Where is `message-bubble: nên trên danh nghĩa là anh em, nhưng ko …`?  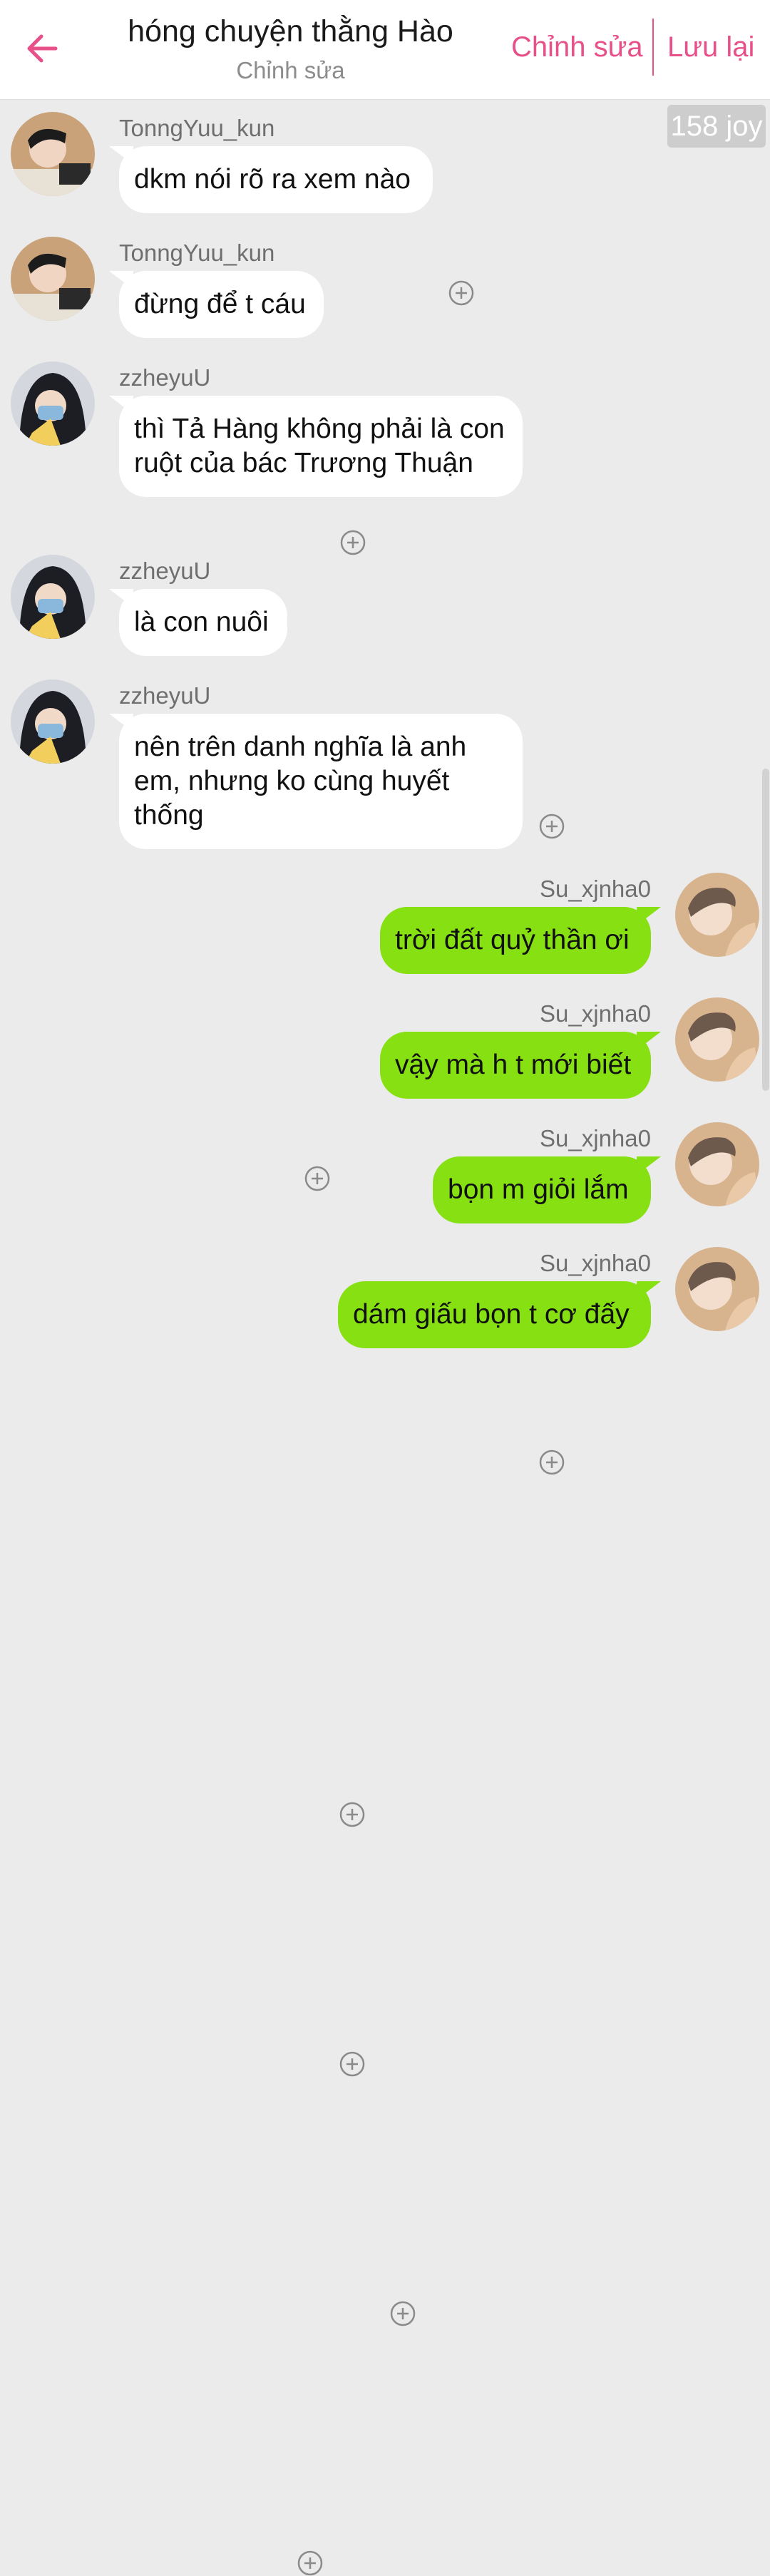
message-bubble: nên trên danh nghĩa là anh em, nhưng ko … is located at coordinates (321, 781).